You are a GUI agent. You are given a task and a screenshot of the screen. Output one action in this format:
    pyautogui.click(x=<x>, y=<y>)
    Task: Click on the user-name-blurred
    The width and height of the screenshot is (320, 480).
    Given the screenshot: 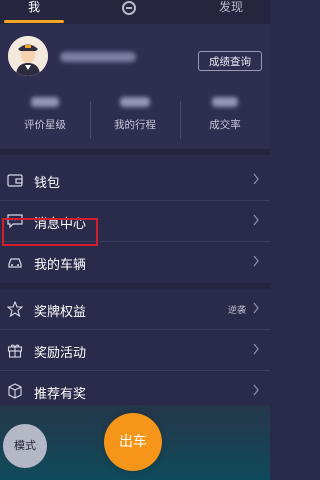 What is the action you would take?
    pyautogui.click(x=98, y=57)
    